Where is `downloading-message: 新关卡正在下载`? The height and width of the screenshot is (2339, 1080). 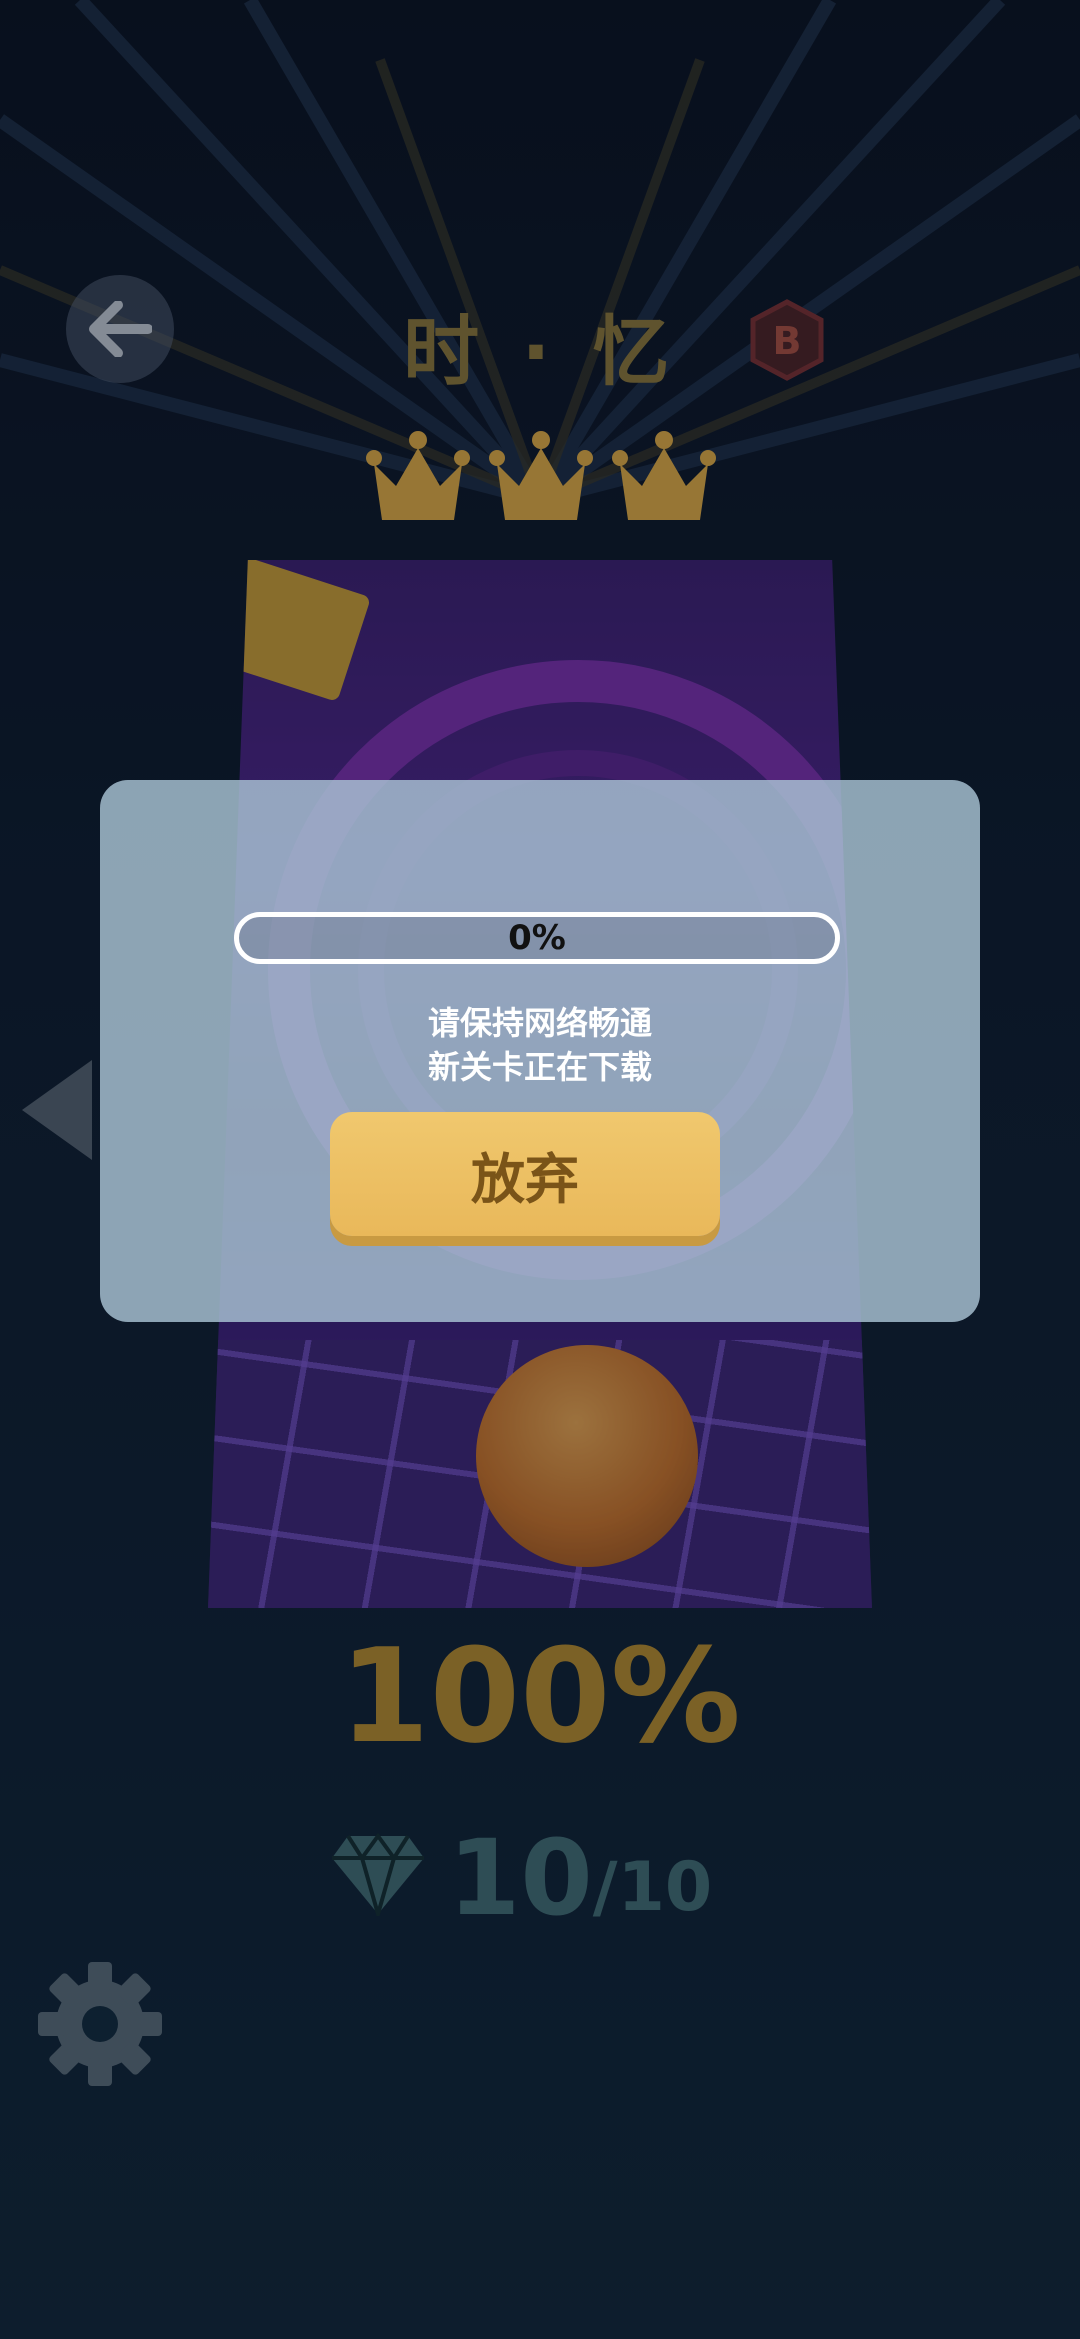 downloading-message: 新关卡正在下载 is located at coordinates (539, 1067).